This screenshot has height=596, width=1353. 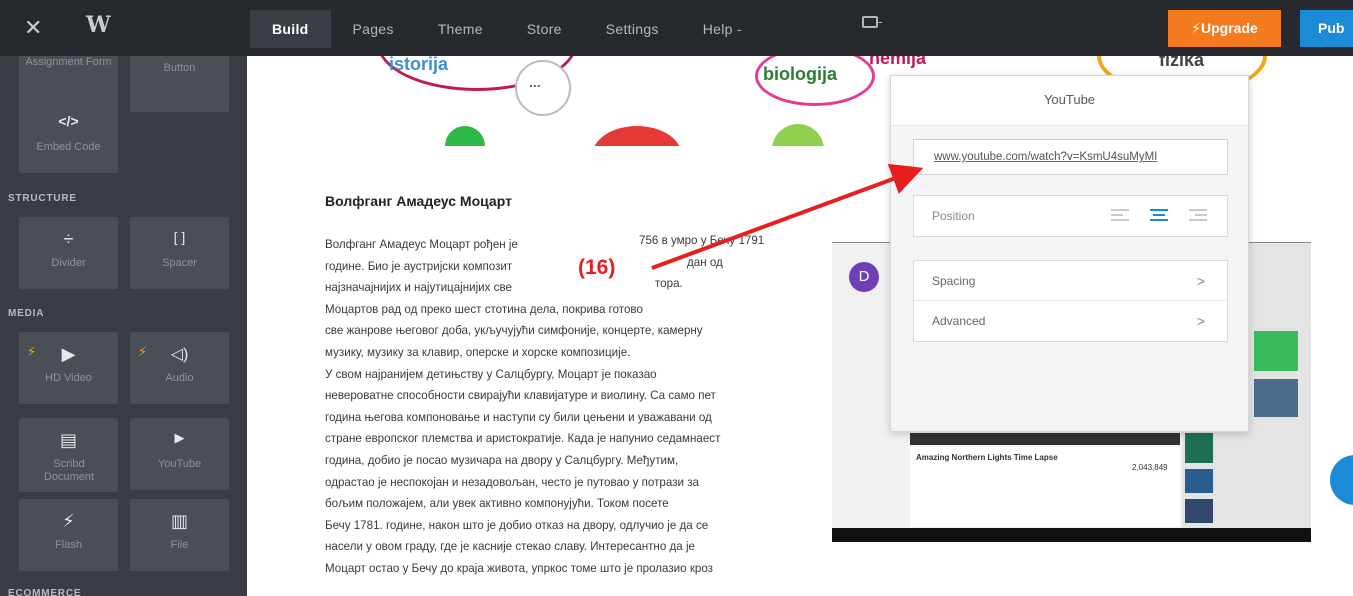 What do you see at coordinates (632, 29) in the screenshot?
I see `tab-settings: Settings` at bounding box center [632, 29].